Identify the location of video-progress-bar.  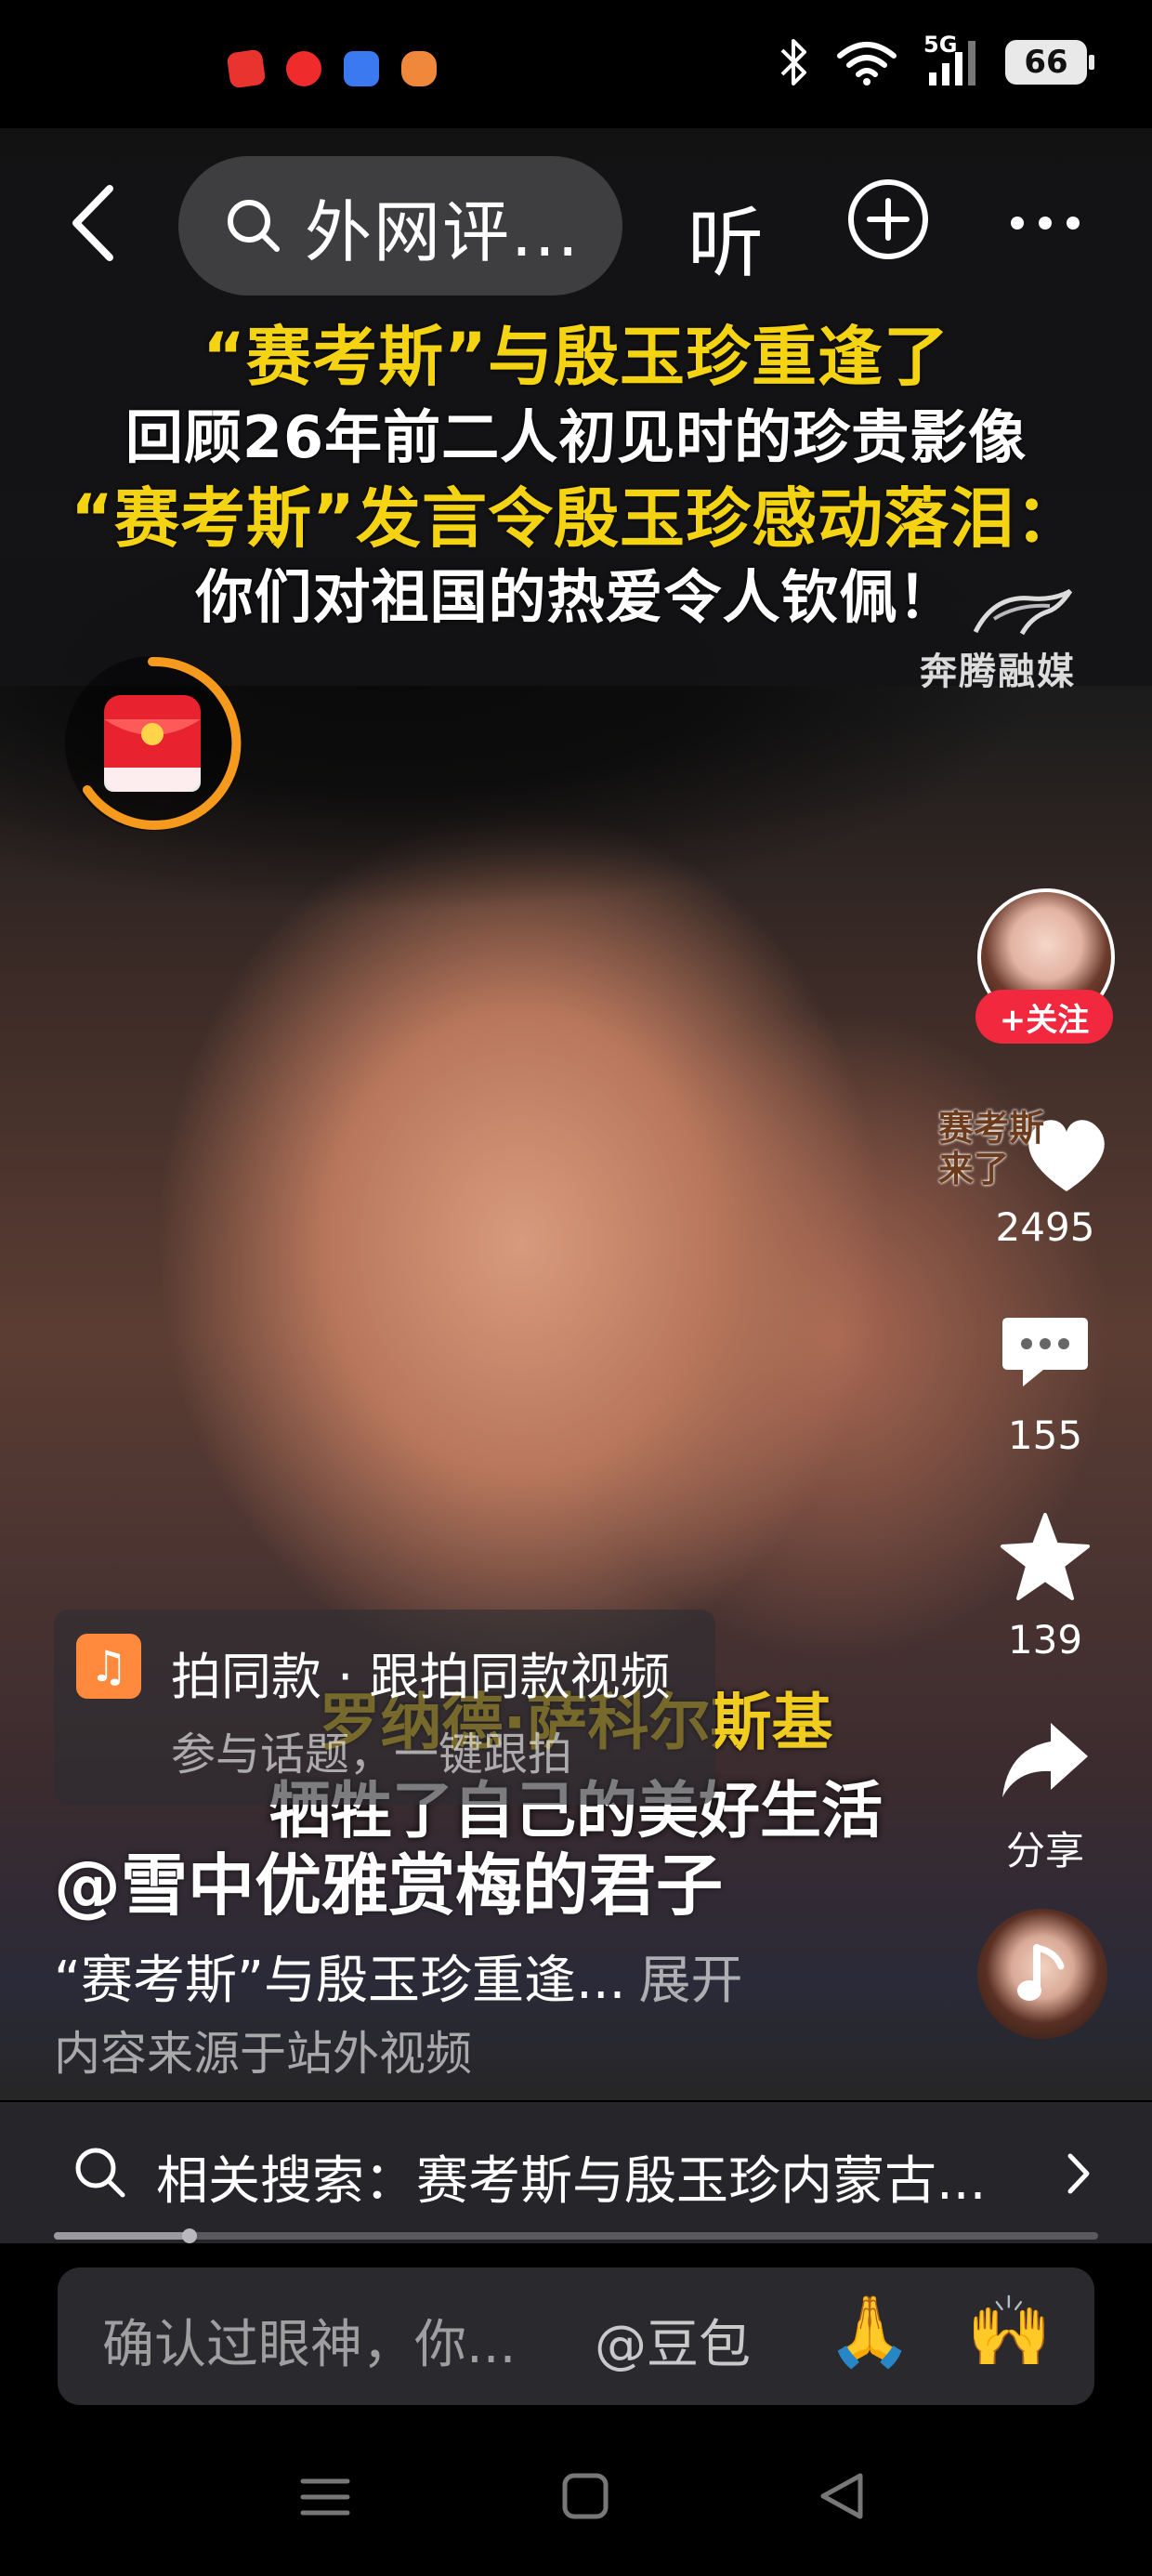
(576, 2236).